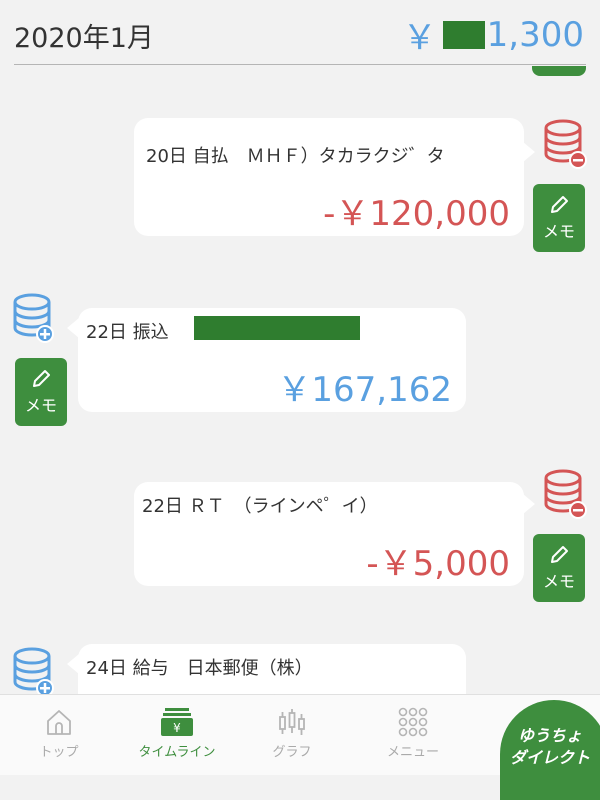  Describe the element at coordinates (438, 564) in the screenshot. I see `entry-amount: -￥5,000` at that location.